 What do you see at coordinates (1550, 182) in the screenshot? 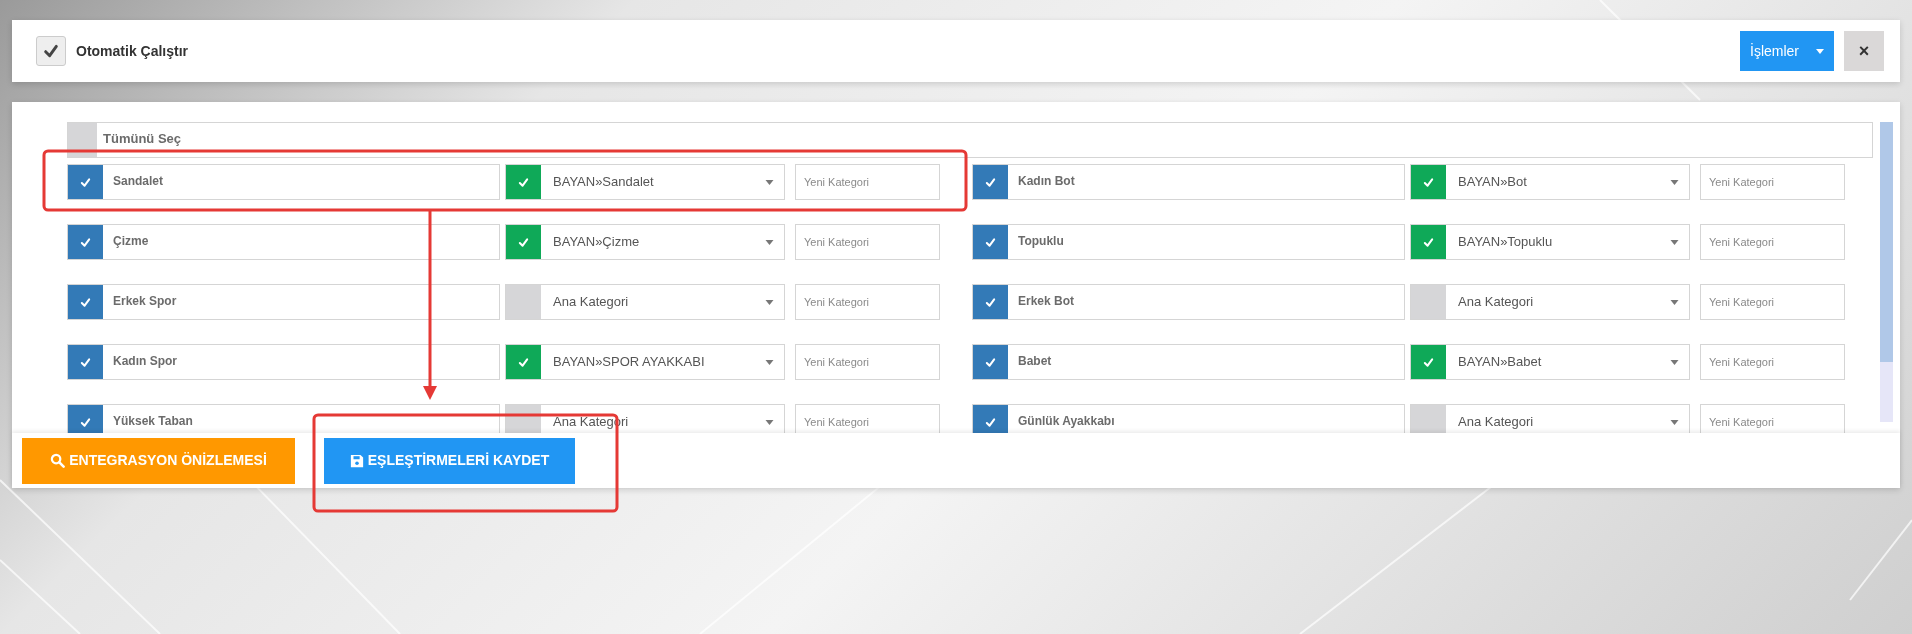
I see `category-select: BAYAN»Bot` at bounding box center [1550, 182].